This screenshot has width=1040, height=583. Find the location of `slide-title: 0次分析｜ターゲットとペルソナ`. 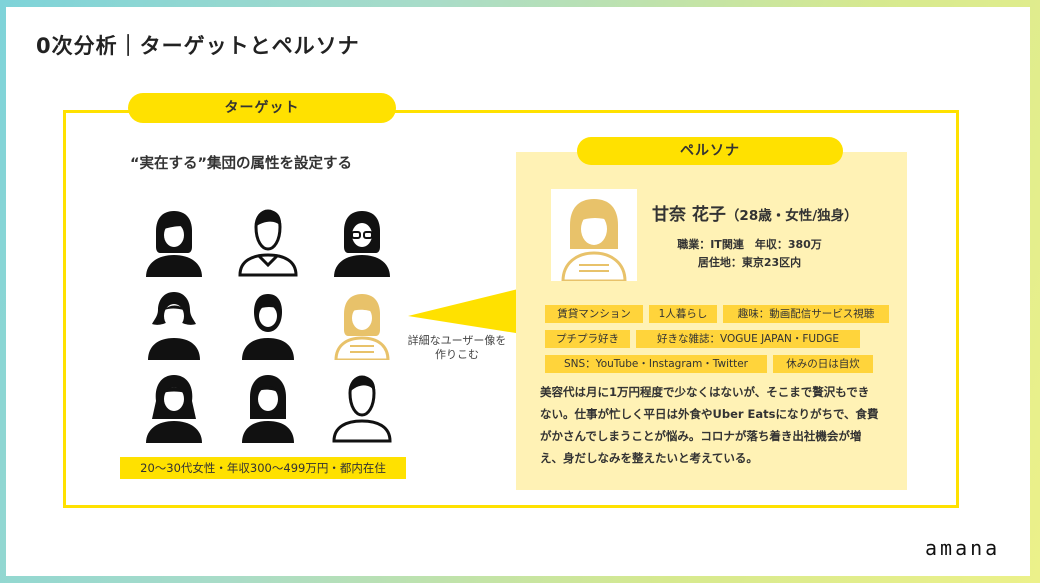

slide-title: 0次分析｜ターゲットとペルソナ is located at coordinates (198, 46).